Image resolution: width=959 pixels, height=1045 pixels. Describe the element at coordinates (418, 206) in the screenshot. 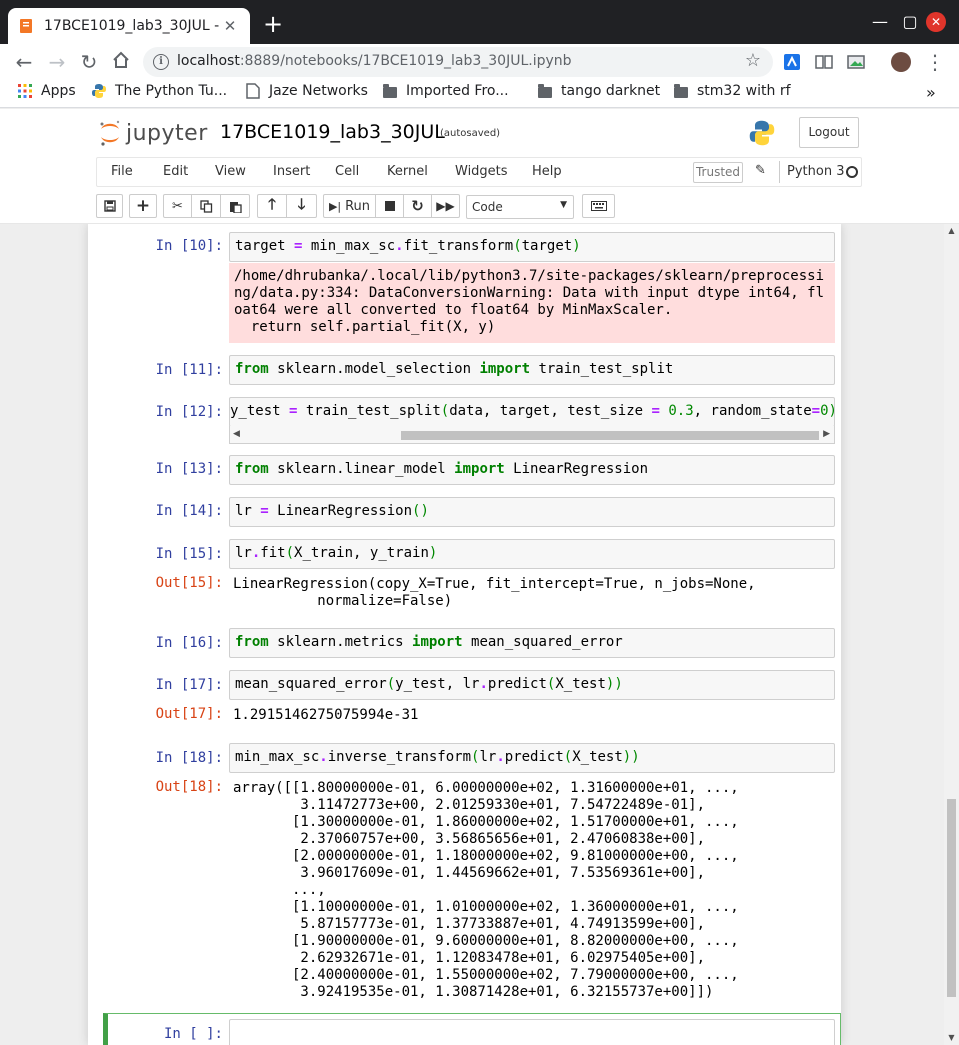

I see `restart-button: ↻` at that location.